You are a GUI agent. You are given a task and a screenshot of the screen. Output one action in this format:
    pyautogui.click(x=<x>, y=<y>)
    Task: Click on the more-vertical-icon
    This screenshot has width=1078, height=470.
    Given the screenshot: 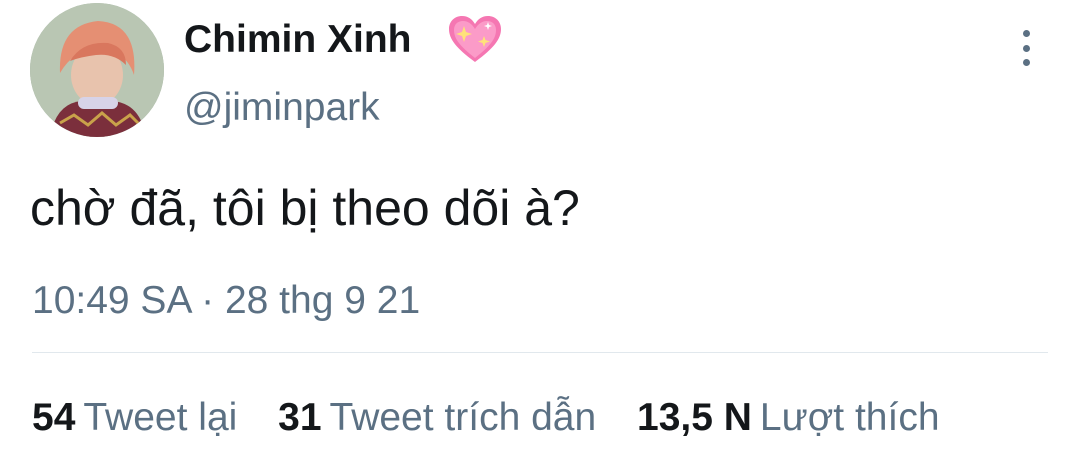 What is the action you would take?
    pyautogui.click(x=1026, y=33)
    